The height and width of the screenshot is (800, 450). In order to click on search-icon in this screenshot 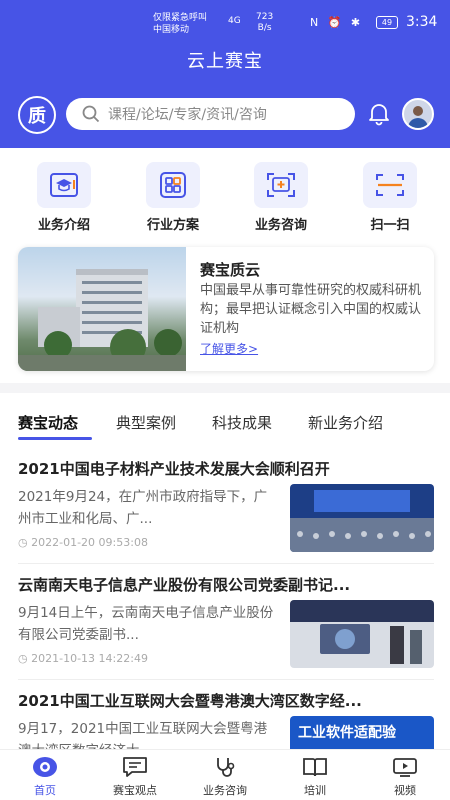, I will do `click(91, 114)`.